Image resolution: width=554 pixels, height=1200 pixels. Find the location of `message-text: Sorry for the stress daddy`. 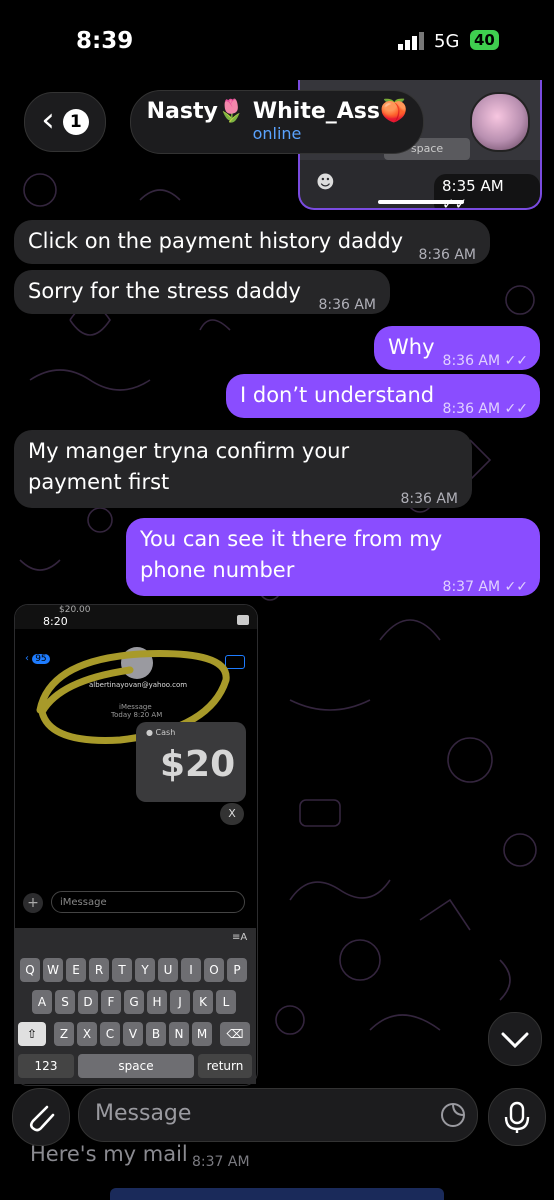

message-text: Sorry for the stress daddy is located at coordinates (164, 291).